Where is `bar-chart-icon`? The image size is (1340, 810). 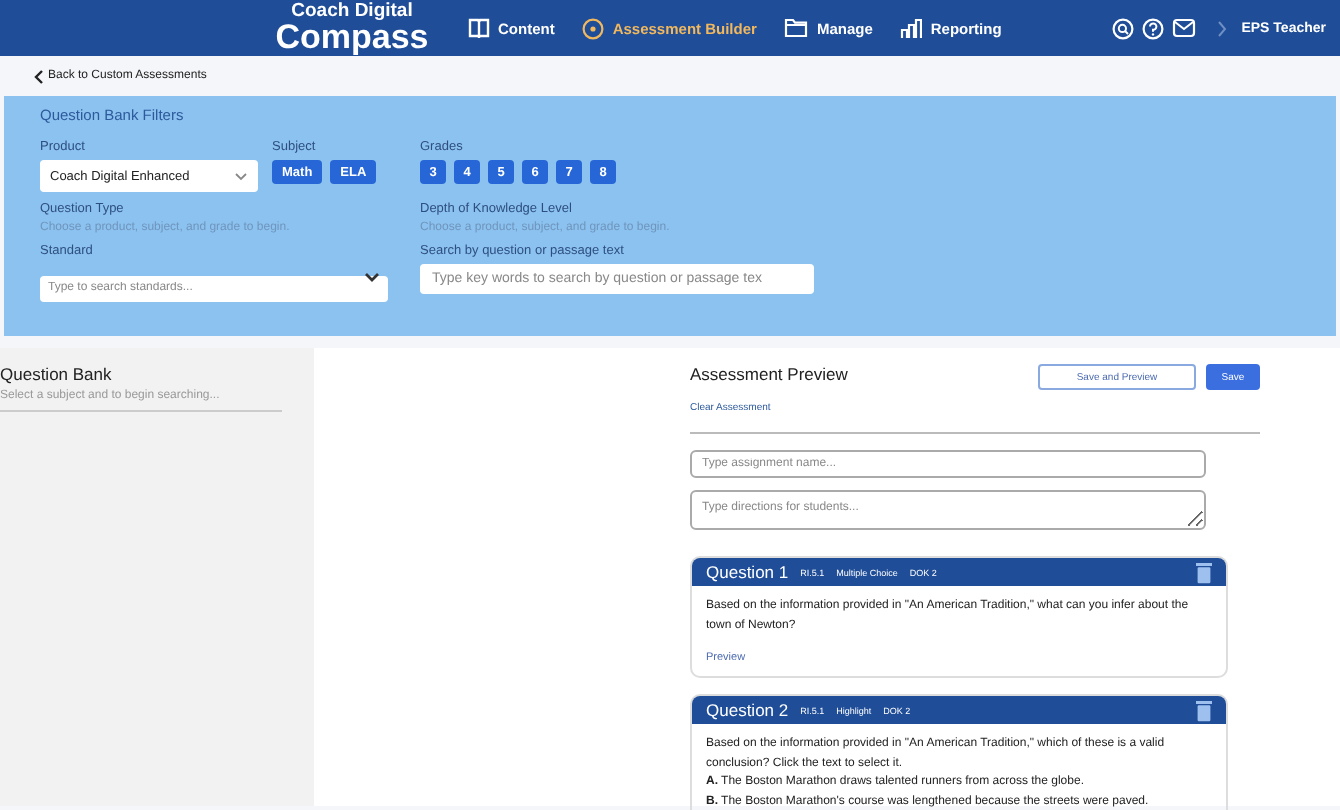
bar-chart-icon is located at coordinates (911, 28).